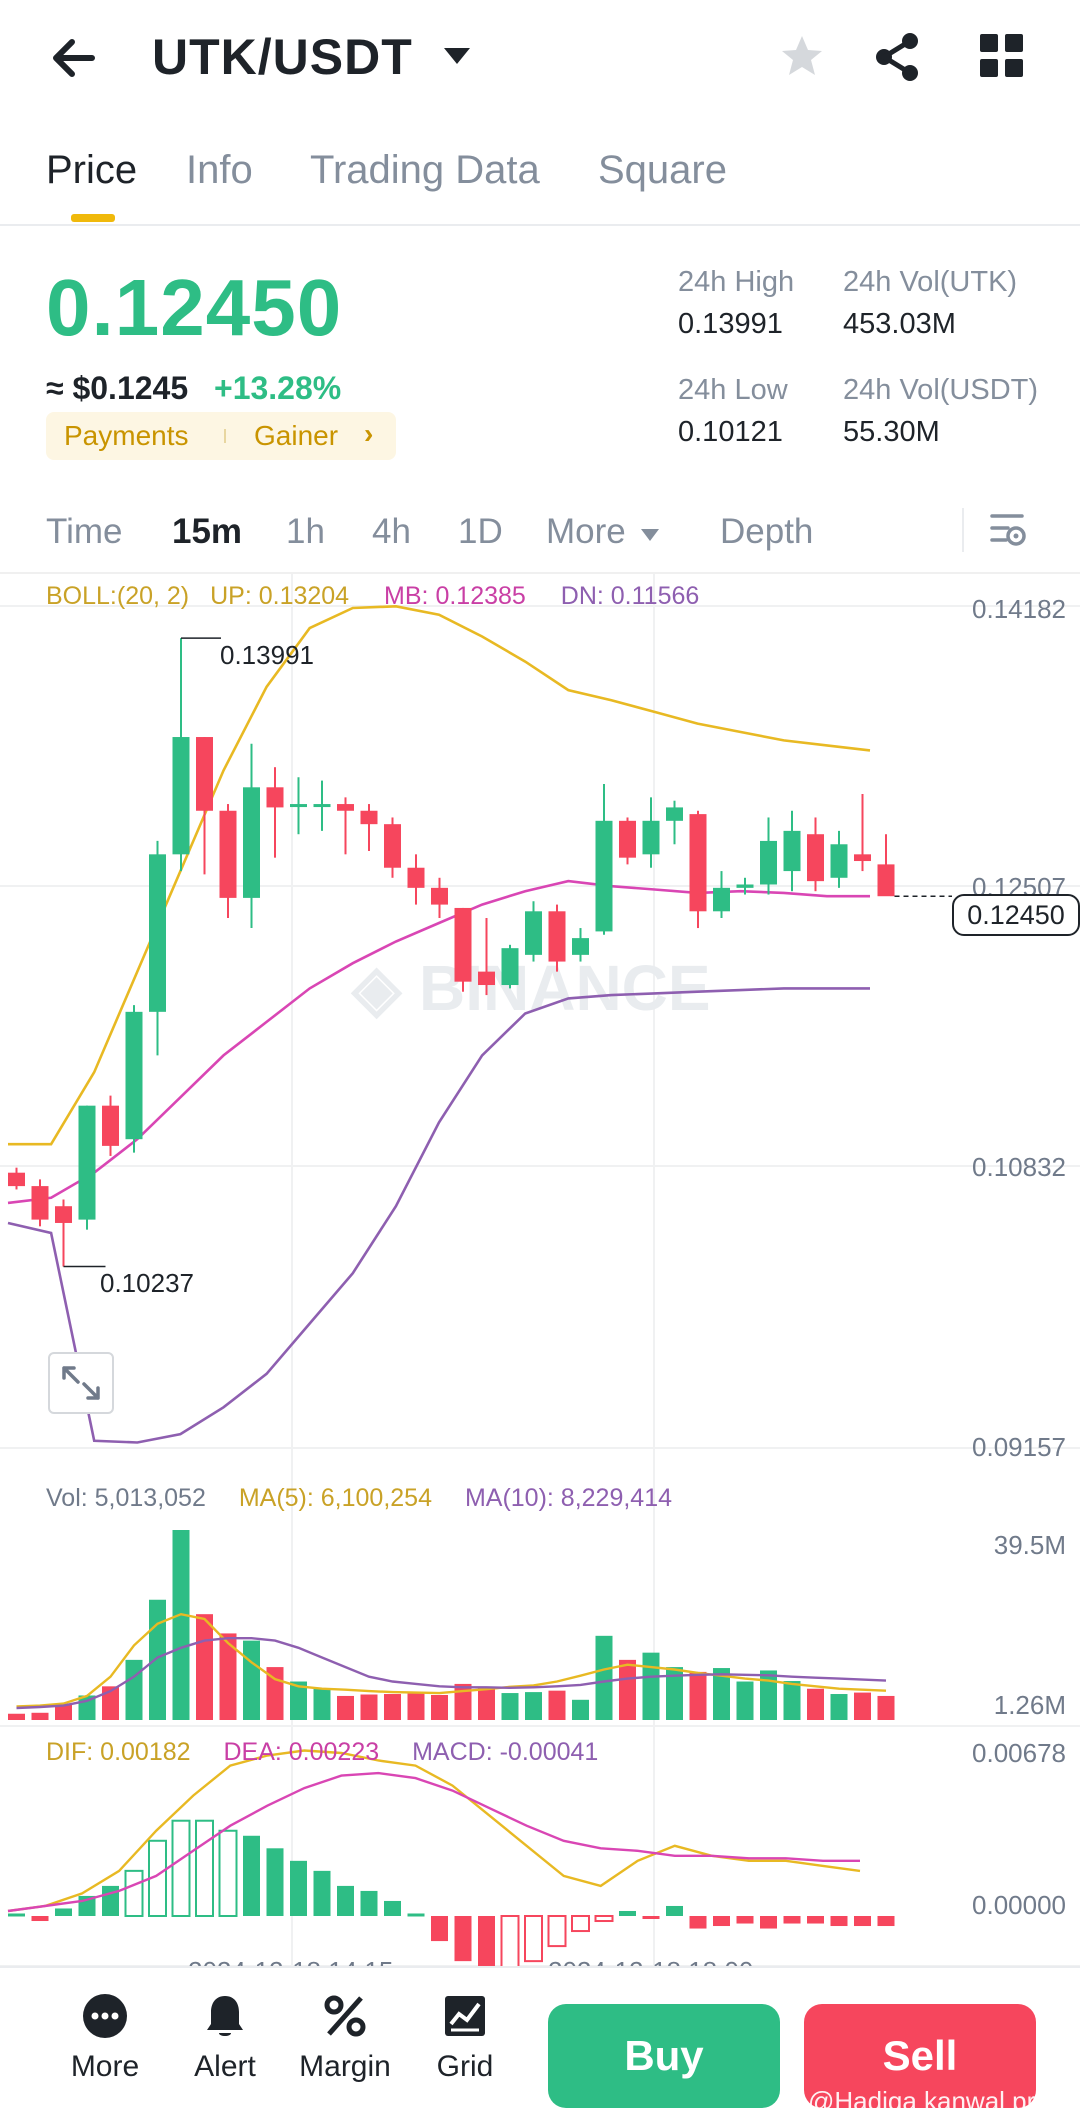  What do you see at coordinates (84, 532) in the screenshot?
I see `interval-time: Time` at bounding box center [84, 532].